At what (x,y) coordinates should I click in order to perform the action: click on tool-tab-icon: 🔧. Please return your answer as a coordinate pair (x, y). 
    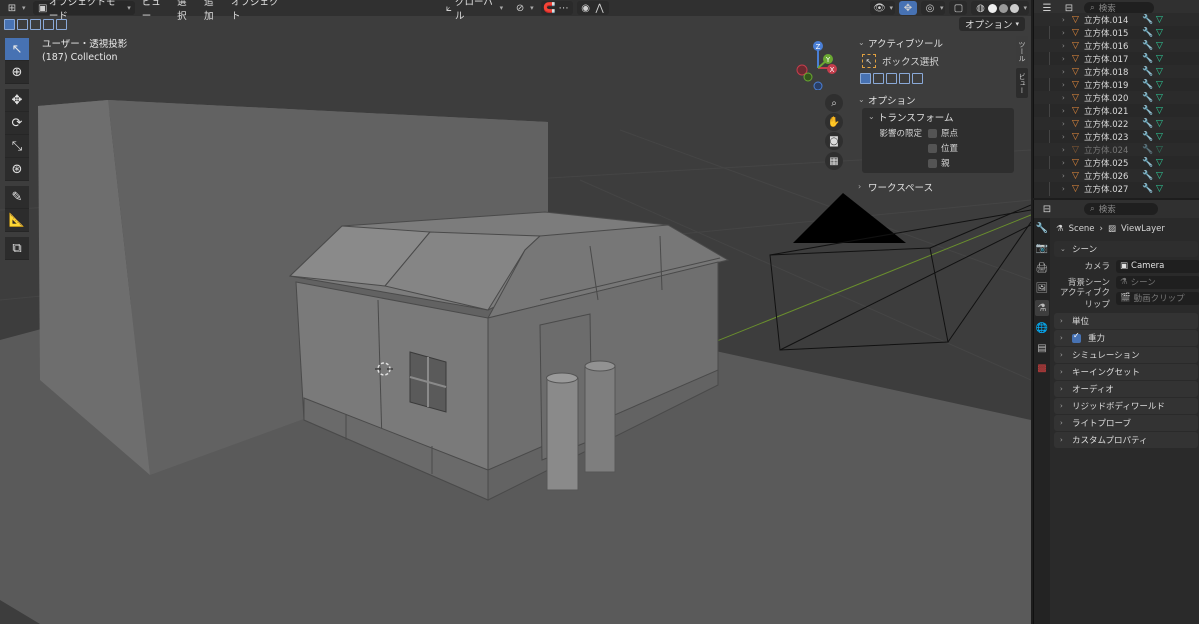
    Looking at the image, I should click on (1042, 228).